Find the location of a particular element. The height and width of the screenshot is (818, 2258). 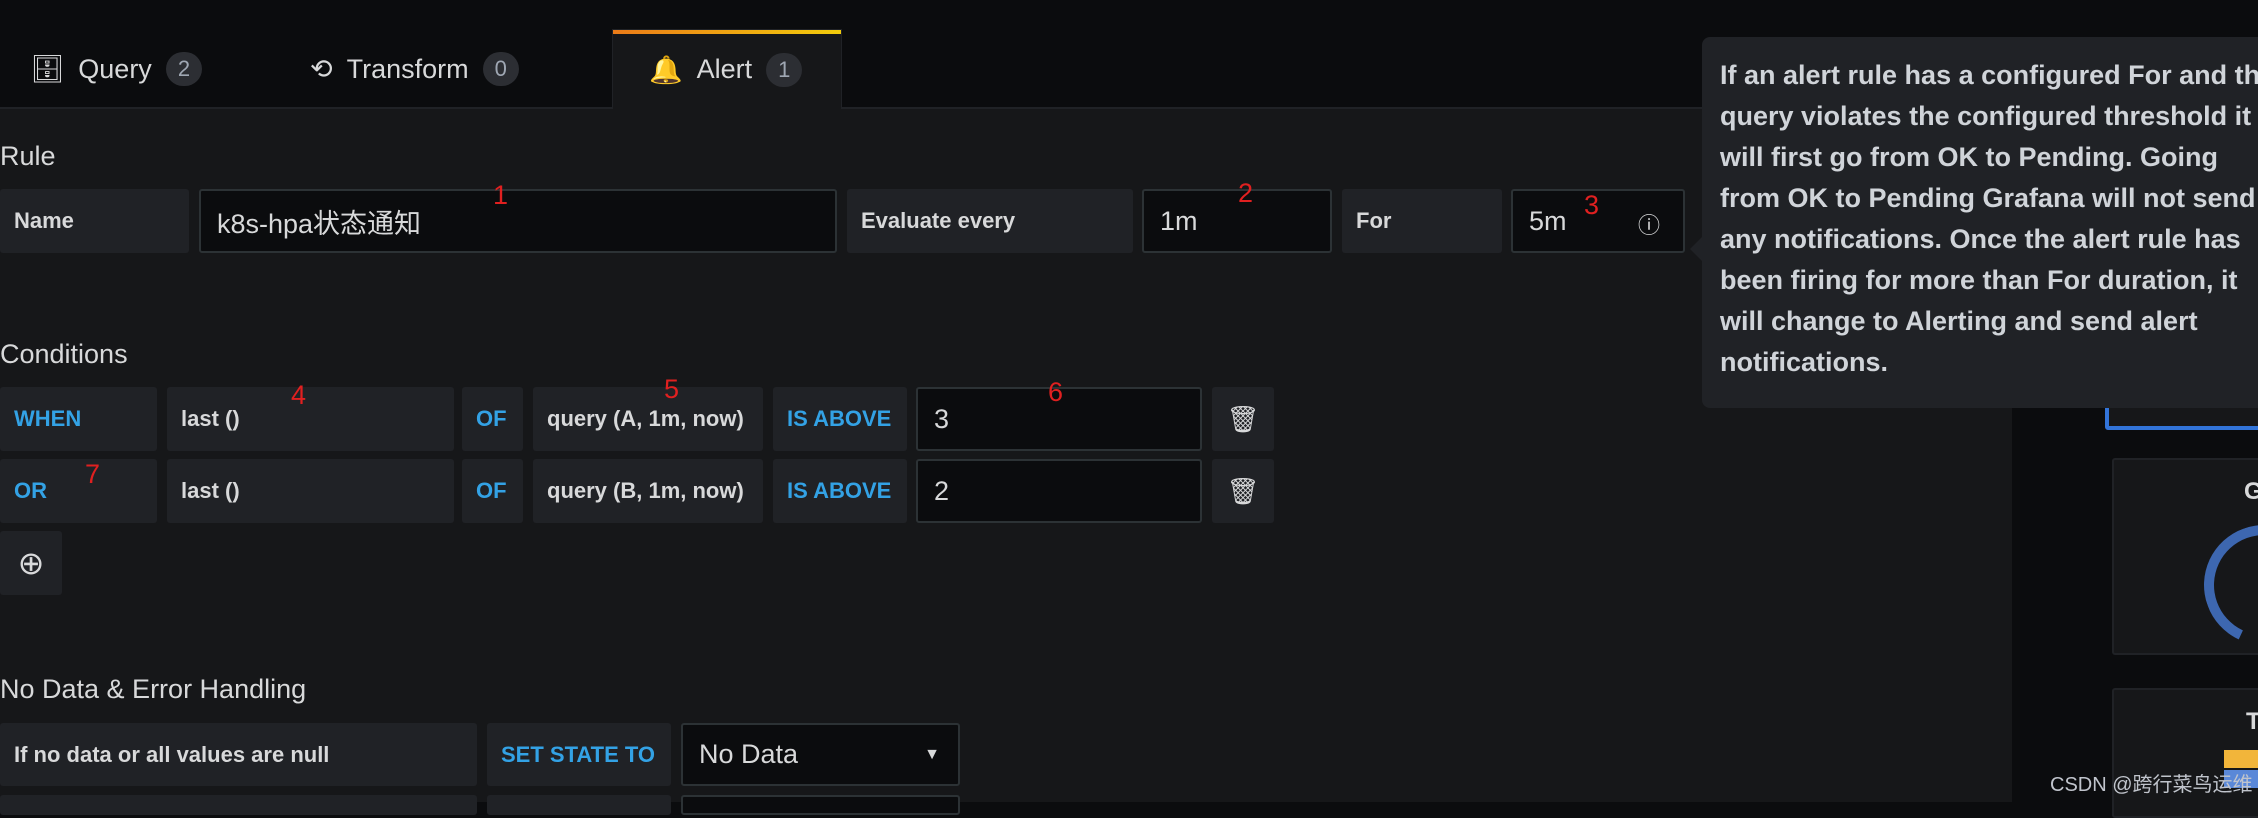

database-icon: 🗄 is located at coordinates (47, 69).